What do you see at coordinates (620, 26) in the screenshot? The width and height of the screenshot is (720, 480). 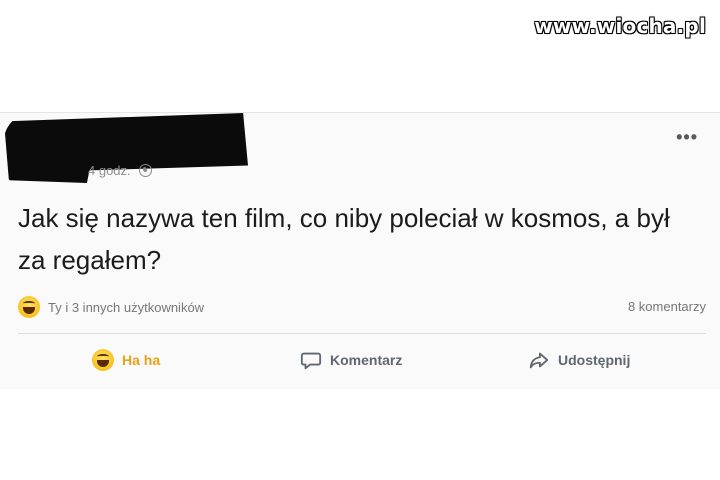 I see `watermark: www.wiocha.pl` at bounding box center [620, 26].